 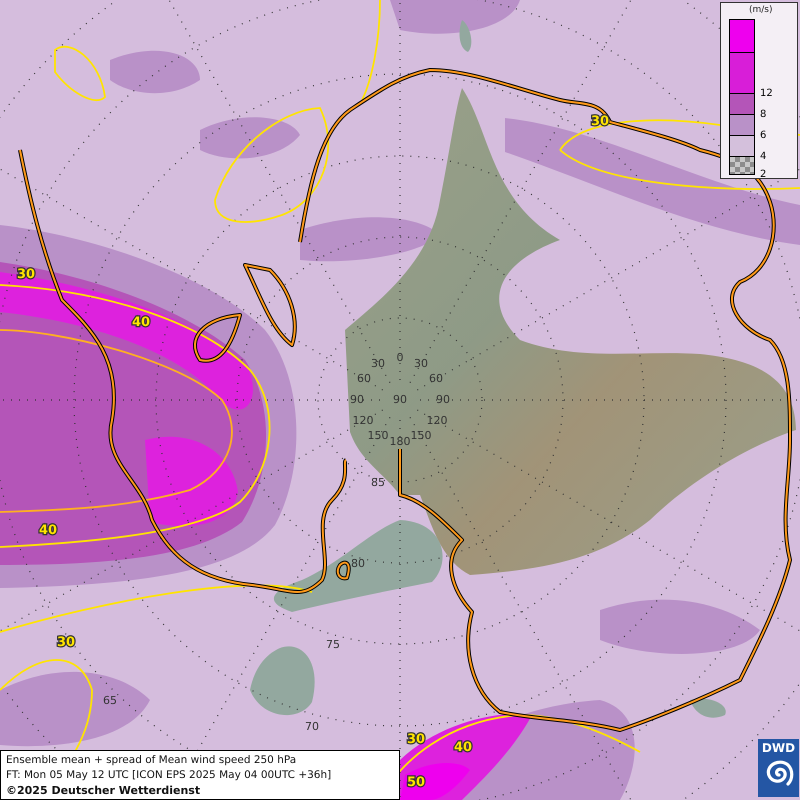 What do you see at coordinates (152, 760) in the screenshot?
I see `caption-title: Ensemble mean + spread of Mean wind speed 250 hPa` at bounding box center [152, 760].